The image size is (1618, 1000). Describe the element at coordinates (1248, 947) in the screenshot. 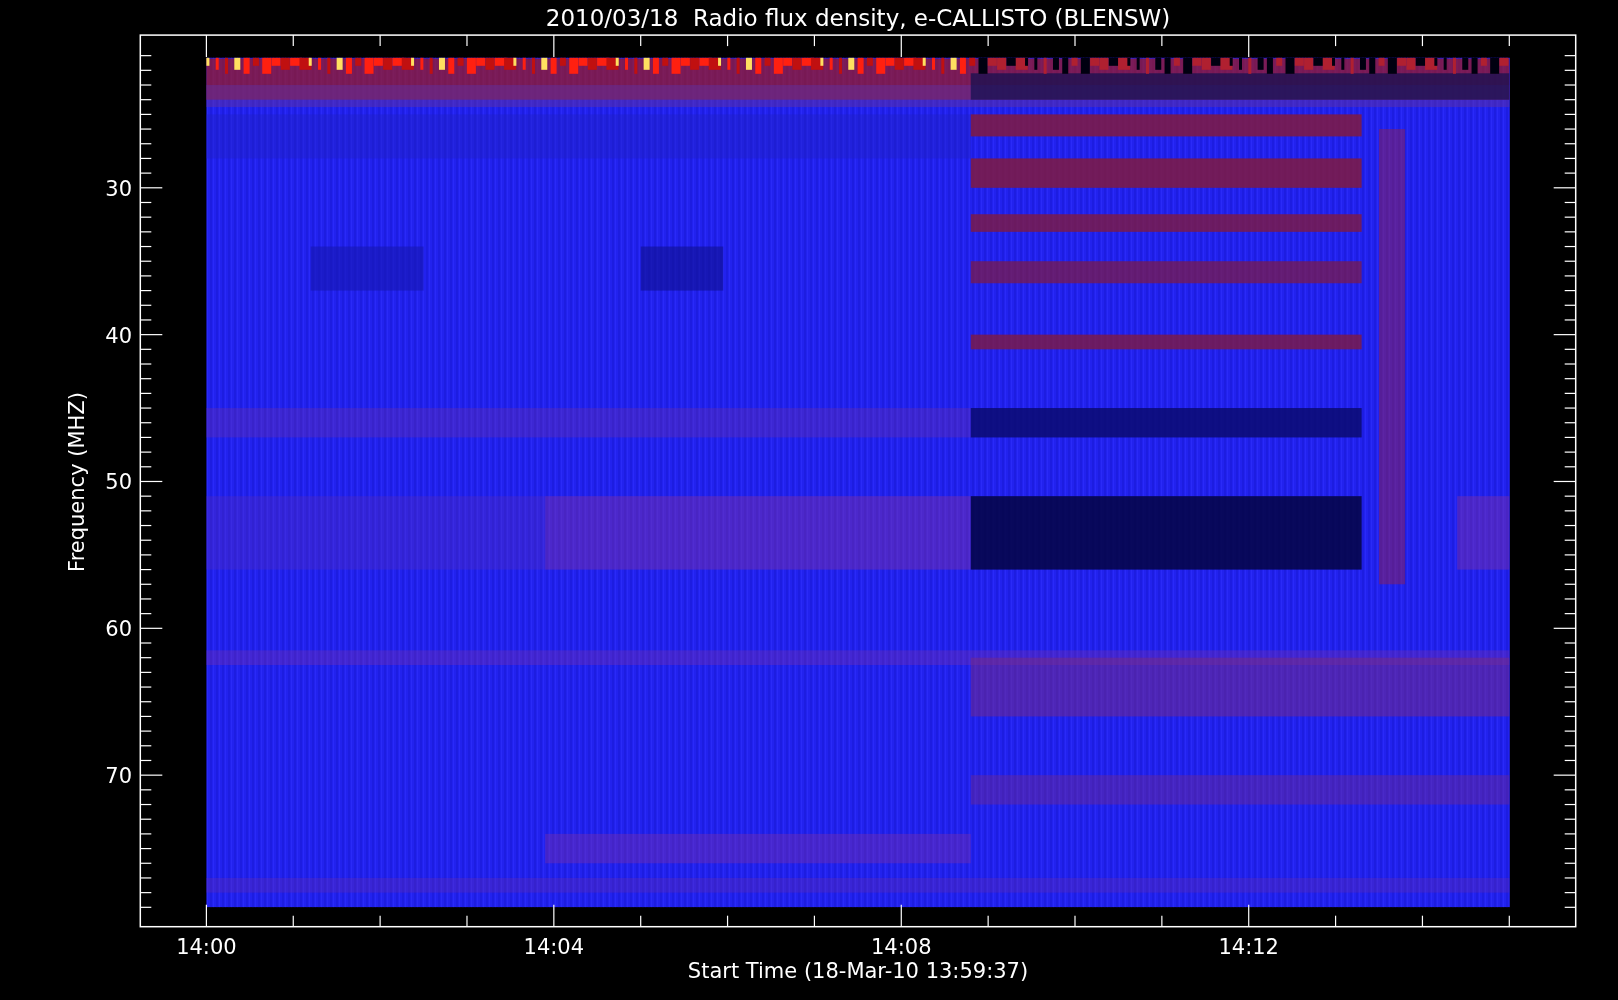

I see `tick-label: 14:12` at that location.